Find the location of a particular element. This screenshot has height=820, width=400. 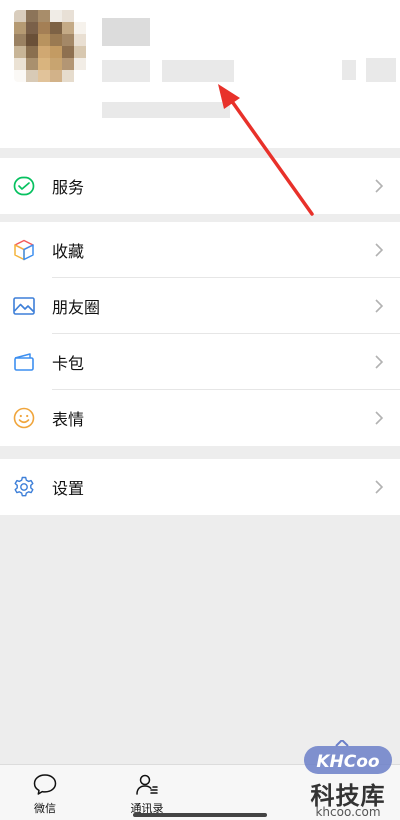

home-indicator is located at coordinates (200, 815).